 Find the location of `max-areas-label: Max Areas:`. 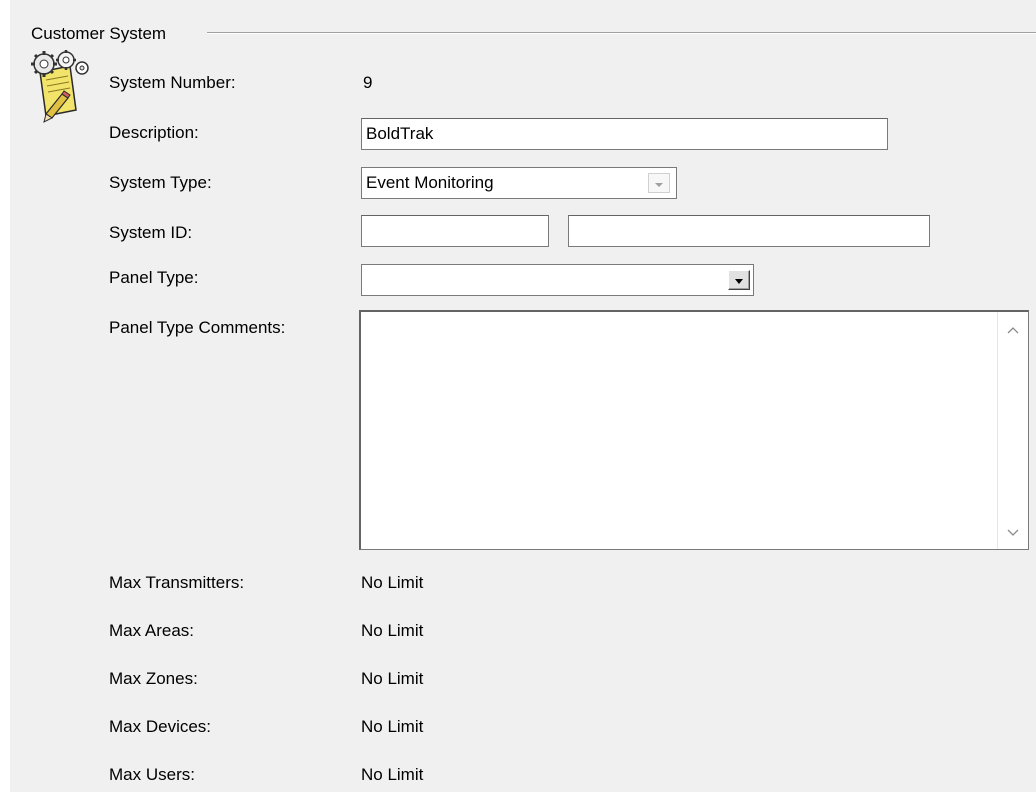

max-areas-label: Max Areas: is located at coordinates (152, 630).